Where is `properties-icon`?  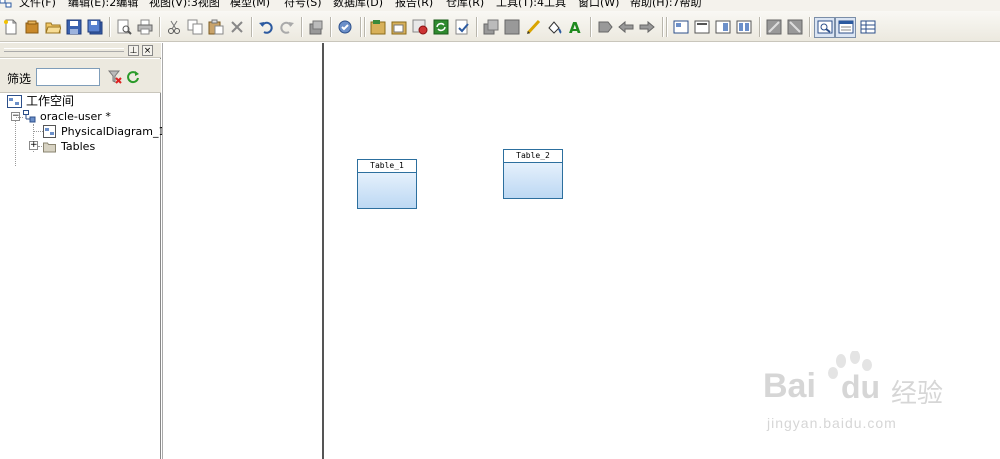 properties-icon is located at coordinates (316, 27).